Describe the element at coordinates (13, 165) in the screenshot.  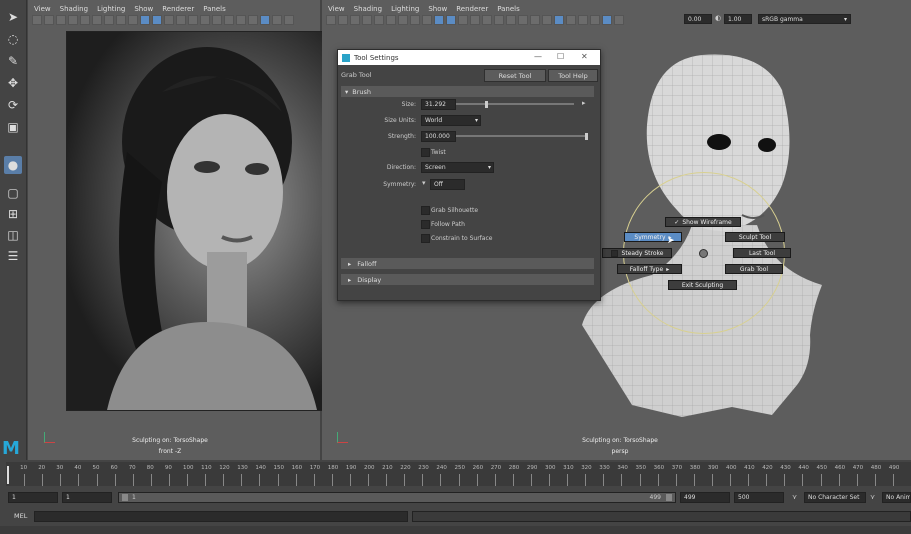
I see `sculpt-tool-icon: ●` at that location.